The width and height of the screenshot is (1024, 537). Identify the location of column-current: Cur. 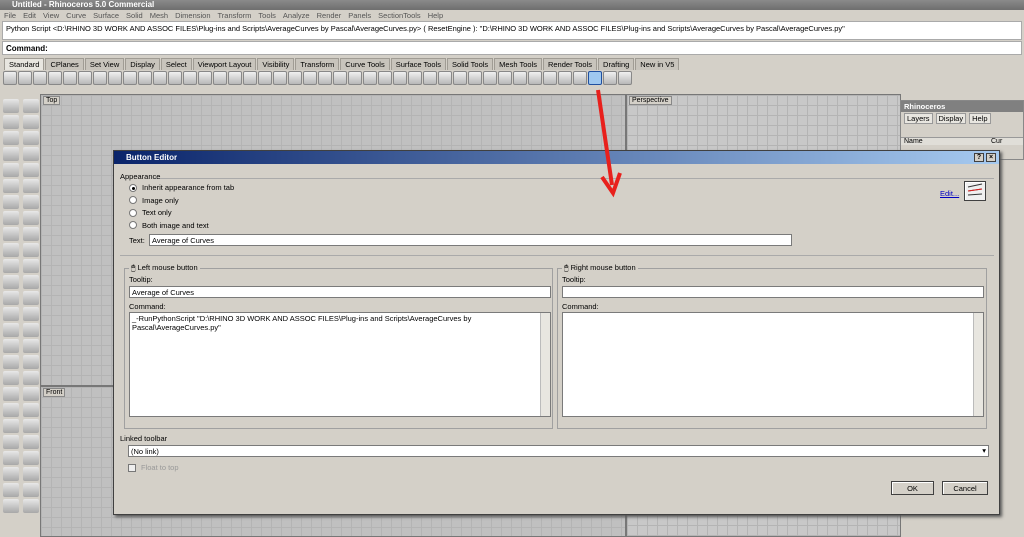
(996, 141).